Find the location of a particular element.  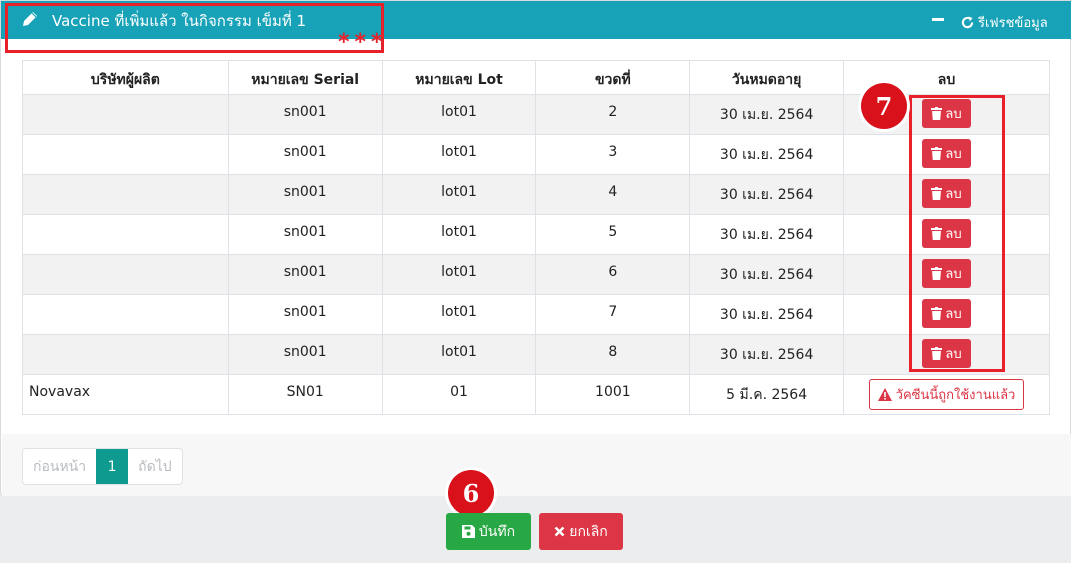

table-row: sn001 lot01 6 30 เม.ย. 2564 ลบ is located at coordinates (536, 274).